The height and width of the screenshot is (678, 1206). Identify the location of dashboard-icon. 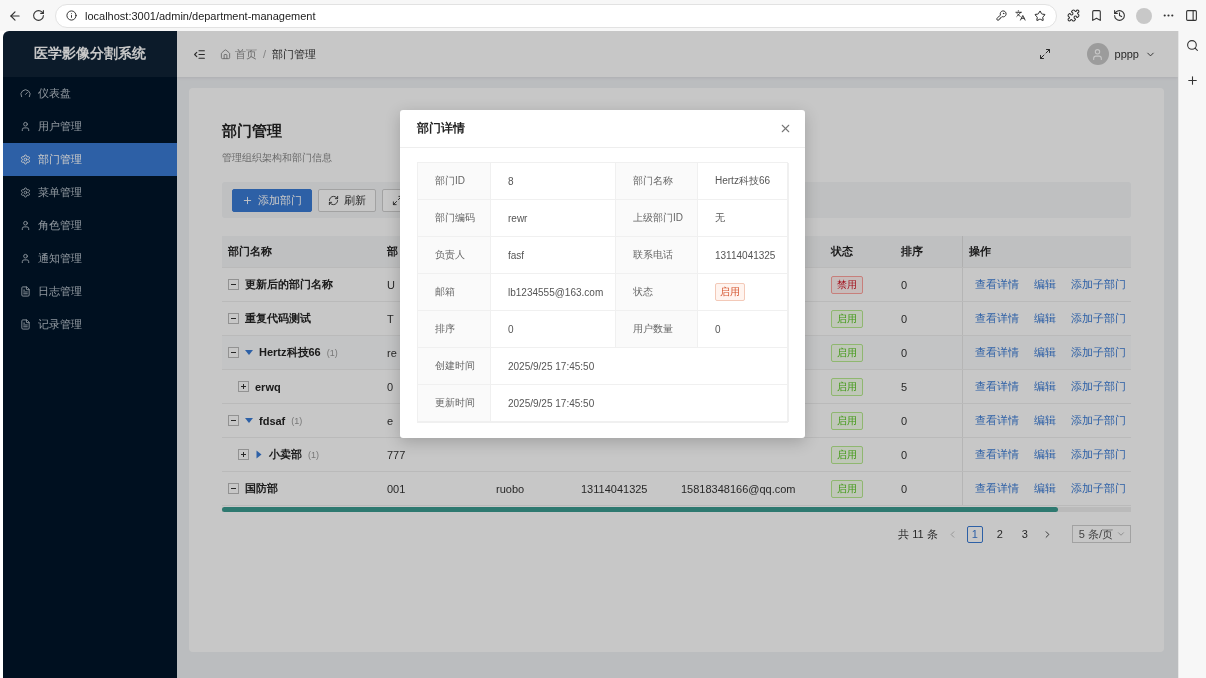
(25, 93).